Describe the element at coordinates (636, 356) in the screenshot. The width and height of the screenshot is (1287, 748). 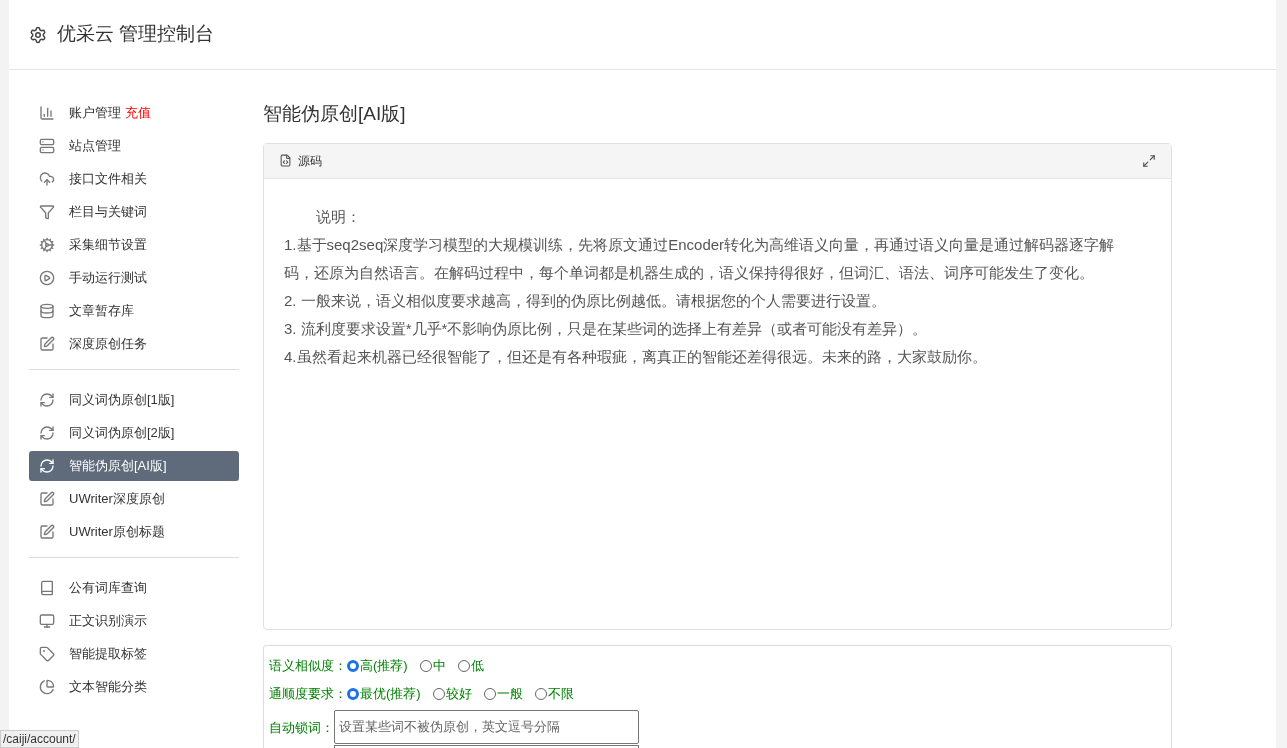
I see `note-paragraph: 4.虽然看起来机器已经很智能了，但还是有各种瑕疵，离真正的智能还差得很远。未来的路，大家鼓励你。` at that location.